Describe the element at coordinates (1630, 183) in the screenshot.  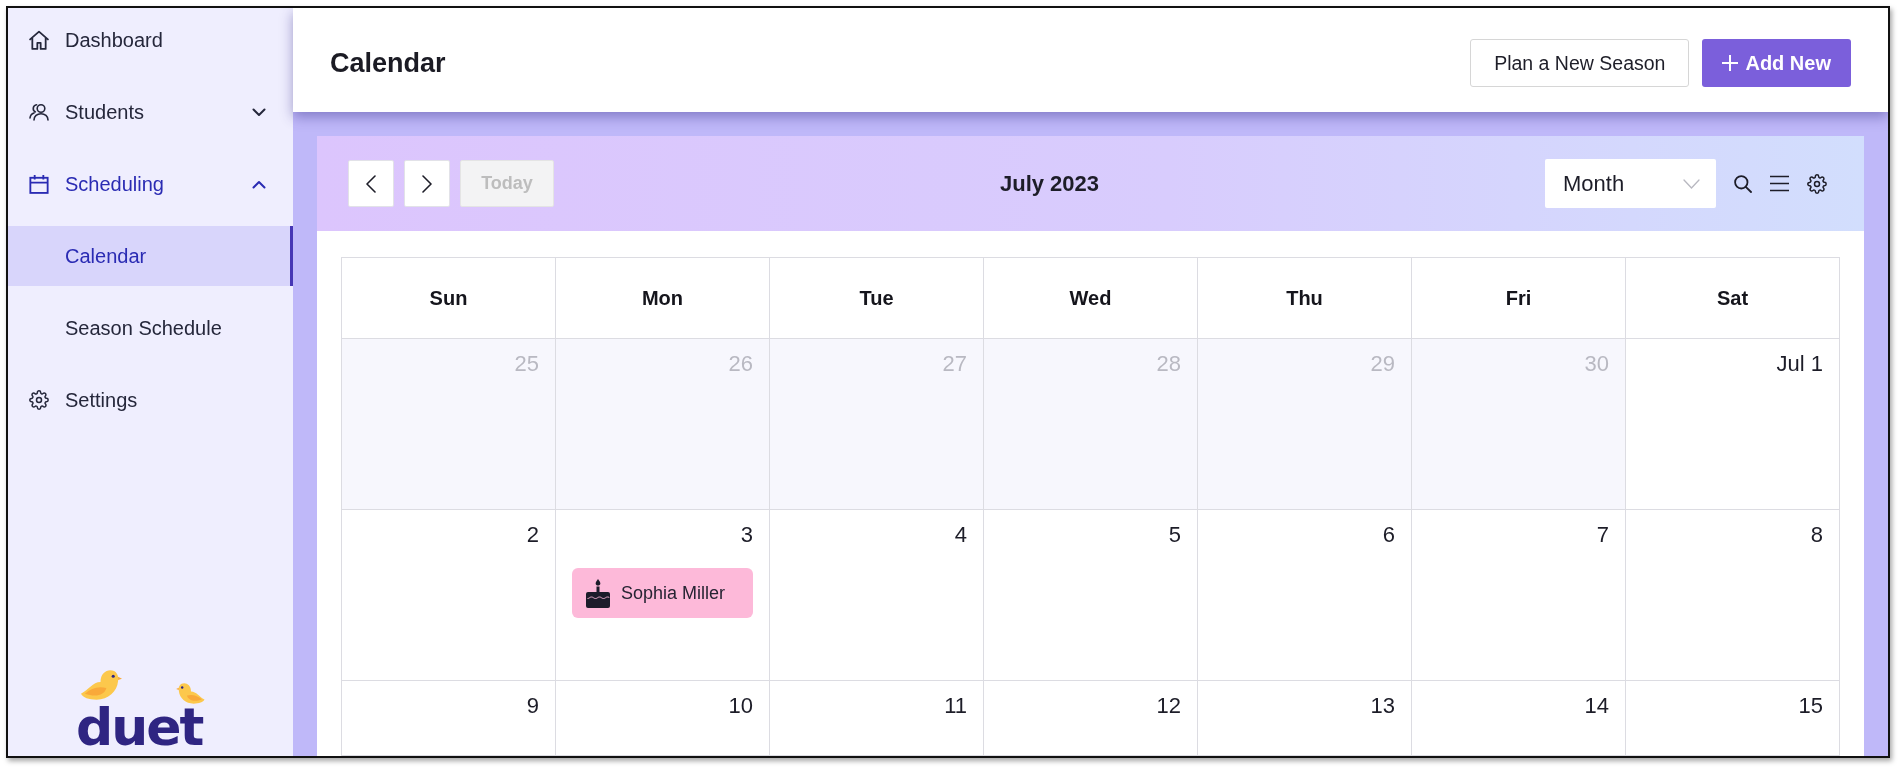
I see `view-dropdown: Month` at that location.